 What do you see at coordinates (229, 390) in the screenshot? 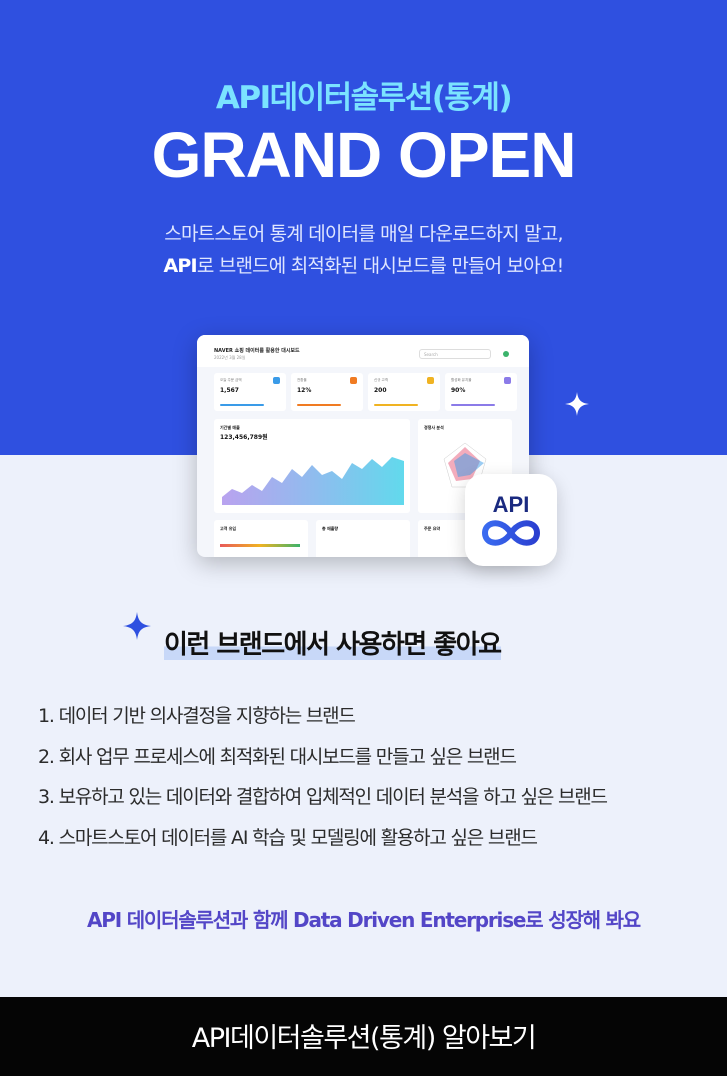
I see `kpi-value: 1,567` at bounding box center [229, 390].